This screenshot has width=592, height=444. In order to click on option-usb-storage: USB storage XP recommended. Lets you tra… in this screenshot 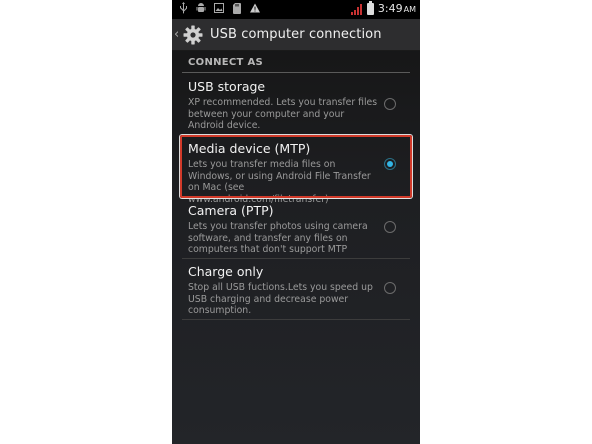, I will do `click(296, 105)`.